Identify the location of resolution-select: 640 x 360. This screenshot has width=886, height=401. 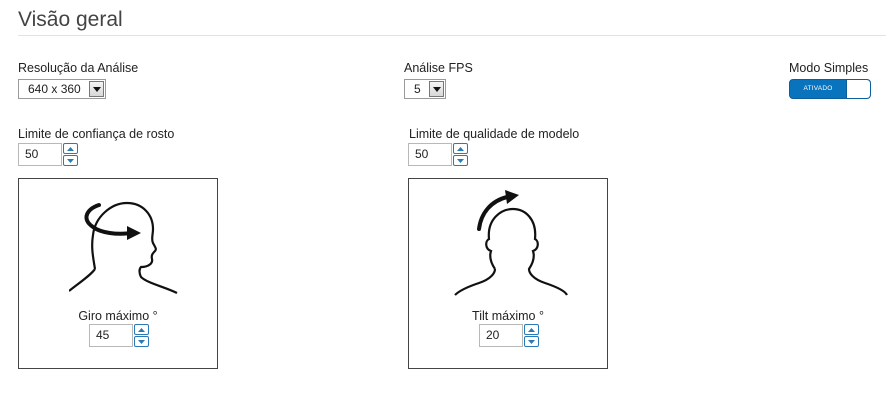
(62, 89).